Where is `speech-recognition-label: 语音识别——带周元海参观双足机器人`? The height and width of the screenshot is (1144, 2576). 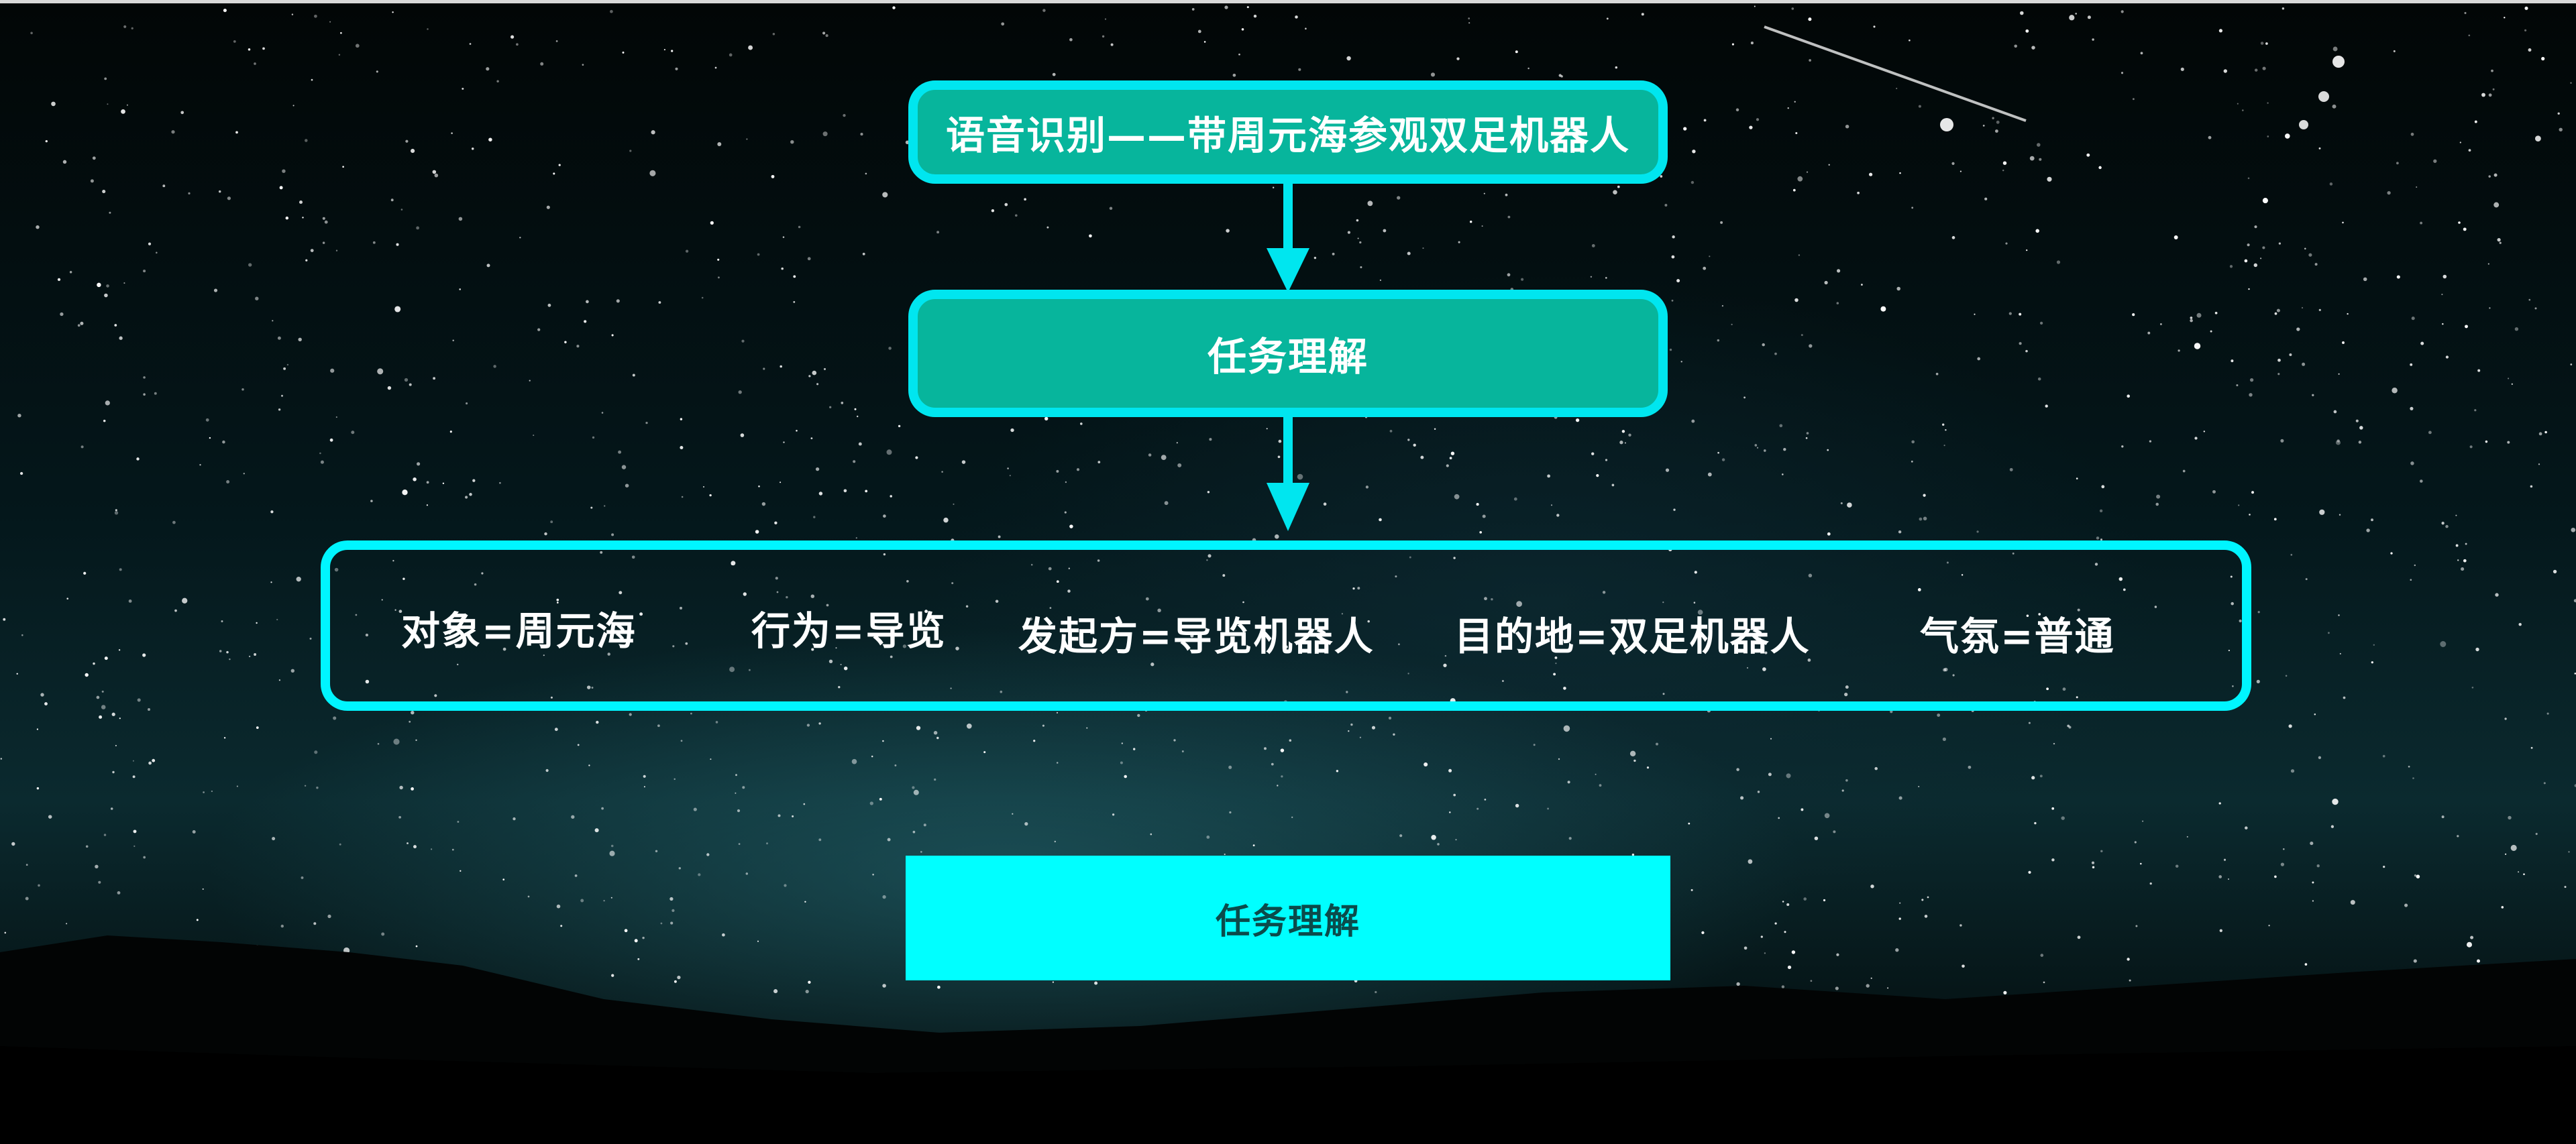
speech-recognition-label: 语音识别——带周元海参观双足机器人 is located at coordinates (1287, 135).